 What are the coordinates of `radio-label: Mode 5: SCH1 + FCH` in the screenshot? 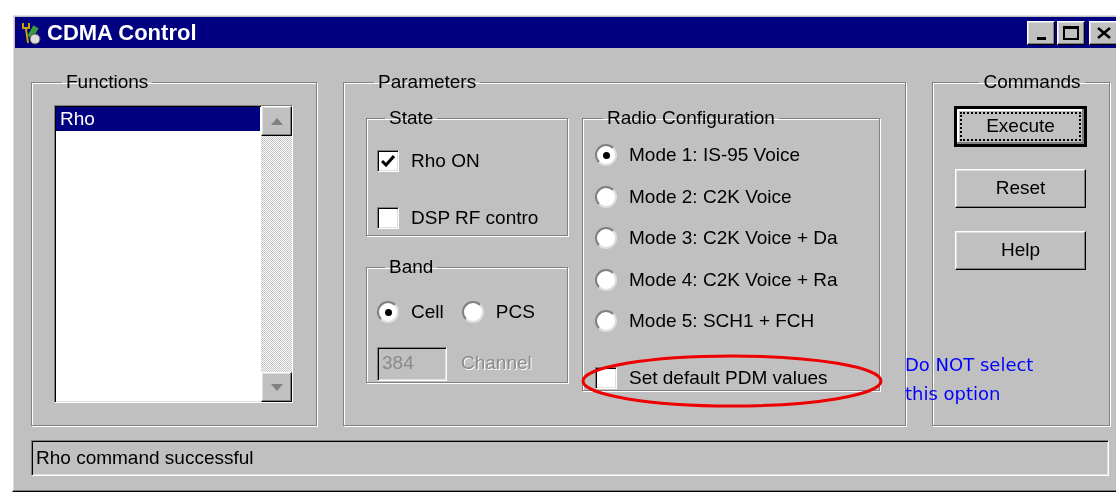 It's located at (722, 321).